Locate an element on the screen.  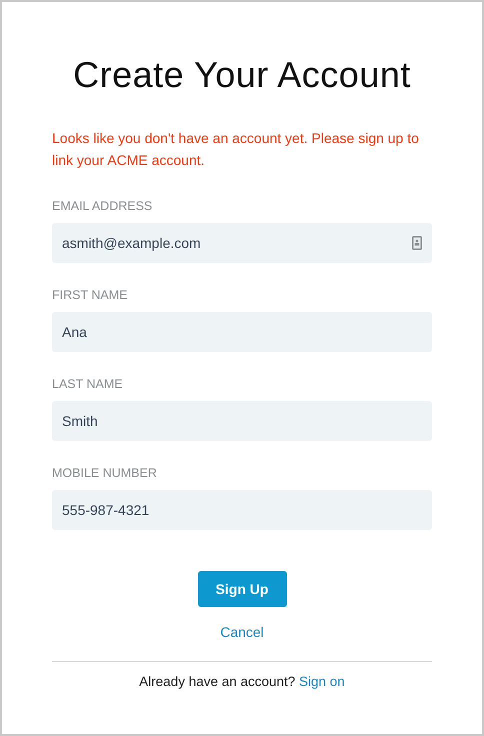
field-label: MOBILE NUMBER is located at coordinates (105, 474).